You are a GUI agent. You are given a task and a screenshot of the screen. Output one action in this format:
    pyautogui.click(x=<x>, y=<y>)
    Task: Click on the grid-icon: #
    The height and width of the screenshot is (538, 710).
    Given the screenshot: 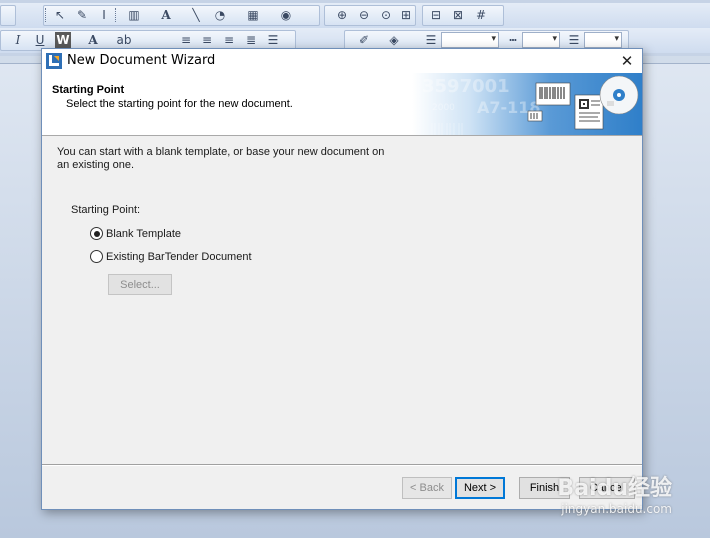 What is the action you would take?
    pyautogui.click(x=481, y=15)
    